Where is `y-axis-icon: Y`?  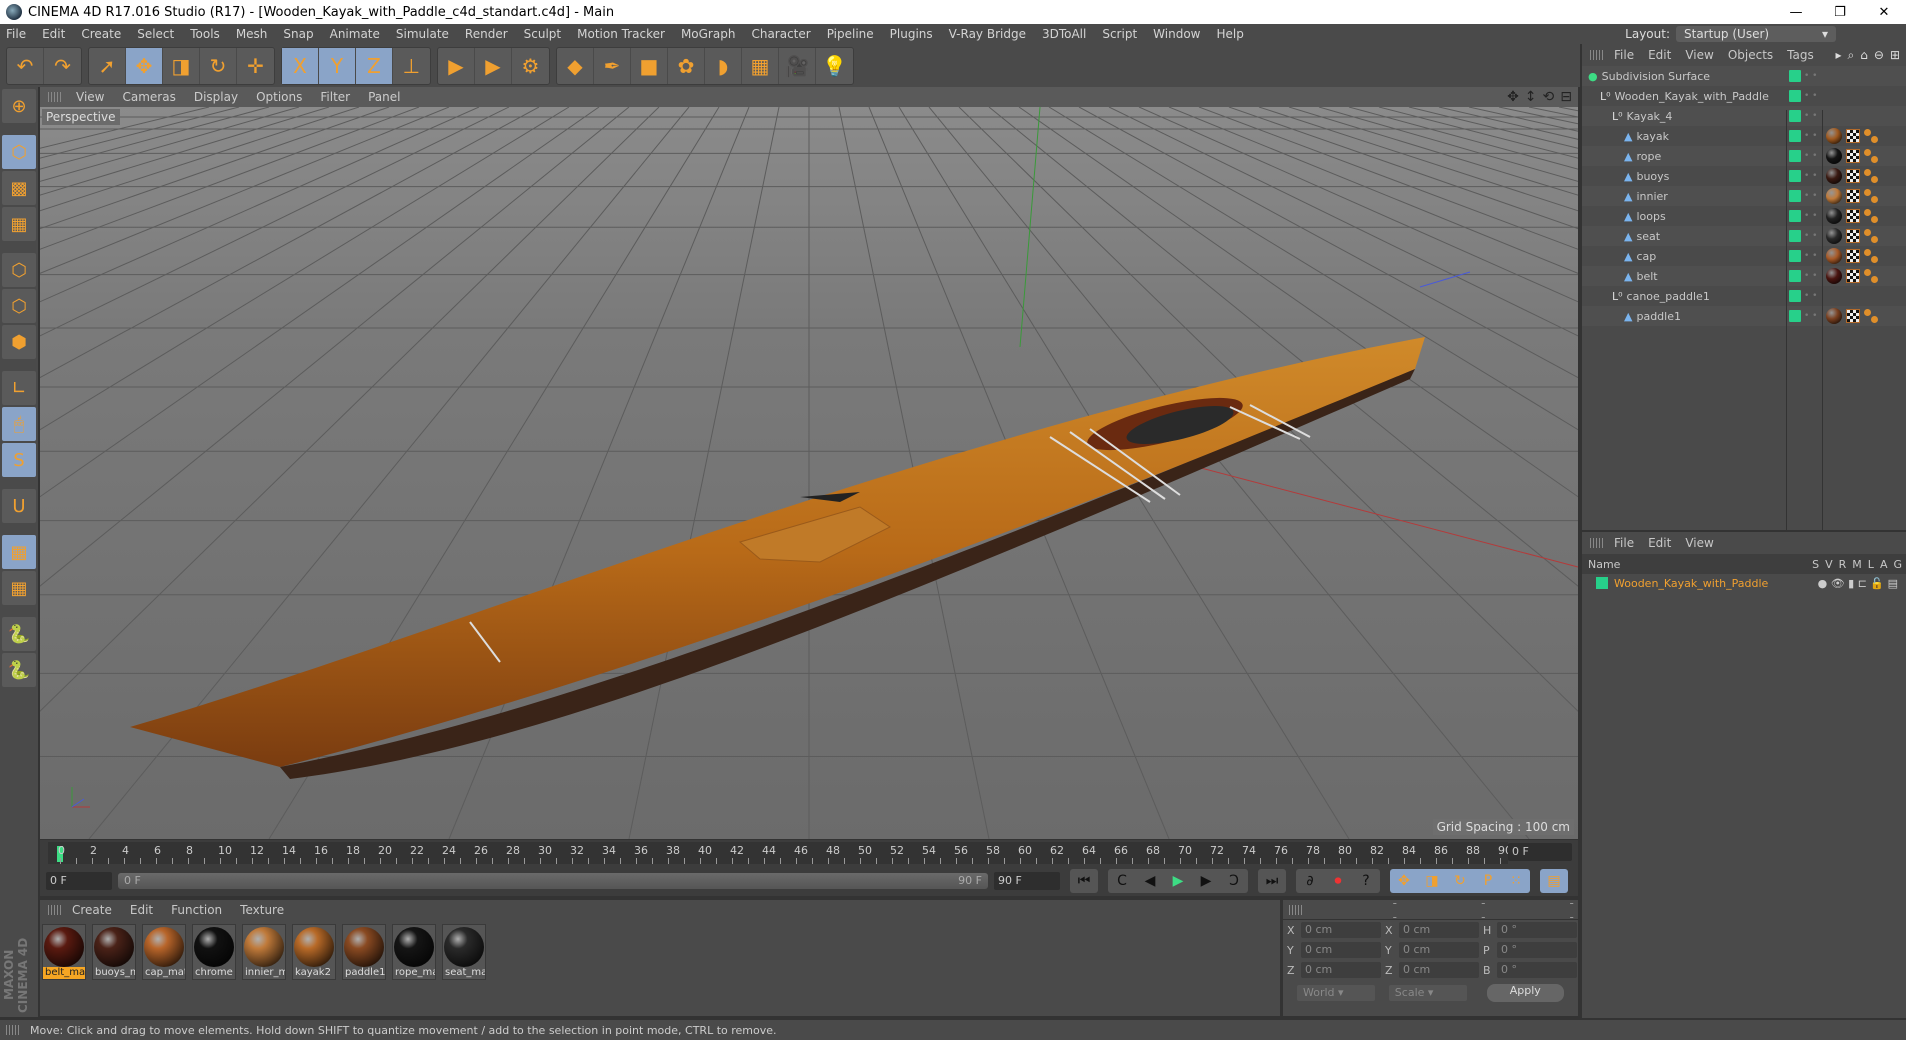
y-axis-icon: Y is located at coordinates (337, 65).